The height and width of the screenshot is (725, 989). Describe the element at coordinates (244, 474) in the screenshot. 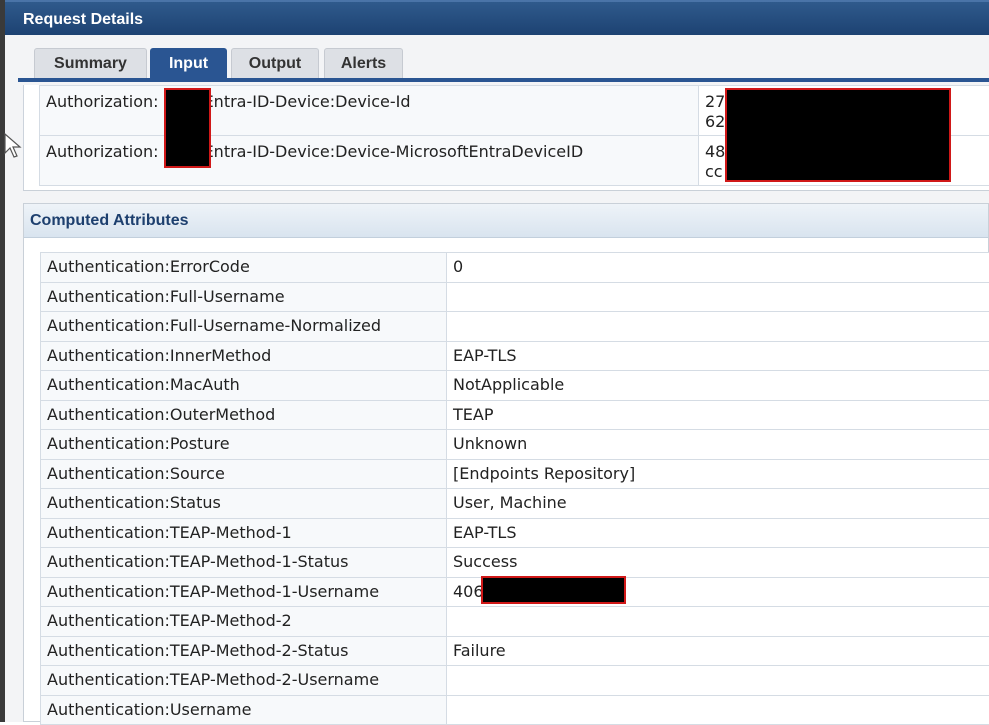

I see `attribute-key: Authentication:Source` at that location.